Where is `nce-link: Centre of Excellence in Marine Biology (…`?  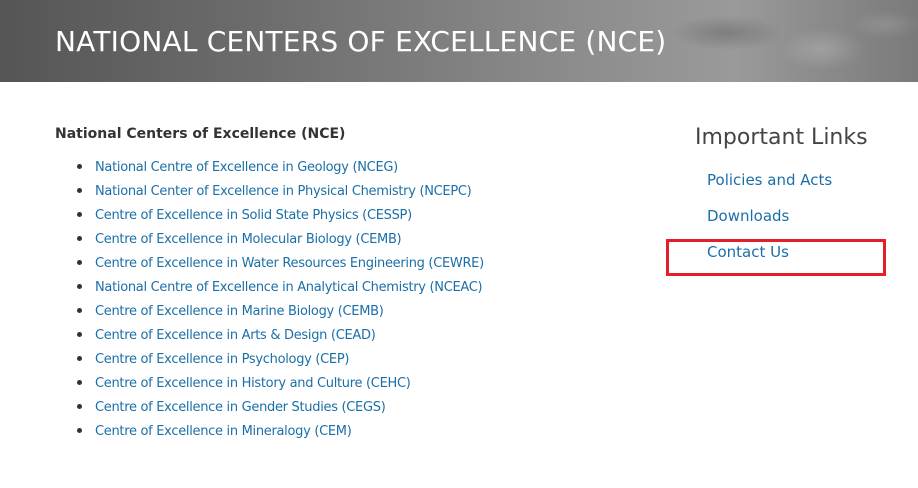
nce-link: Centre of Excellence in Marine Biology (… is located at coordinates (239, 311).